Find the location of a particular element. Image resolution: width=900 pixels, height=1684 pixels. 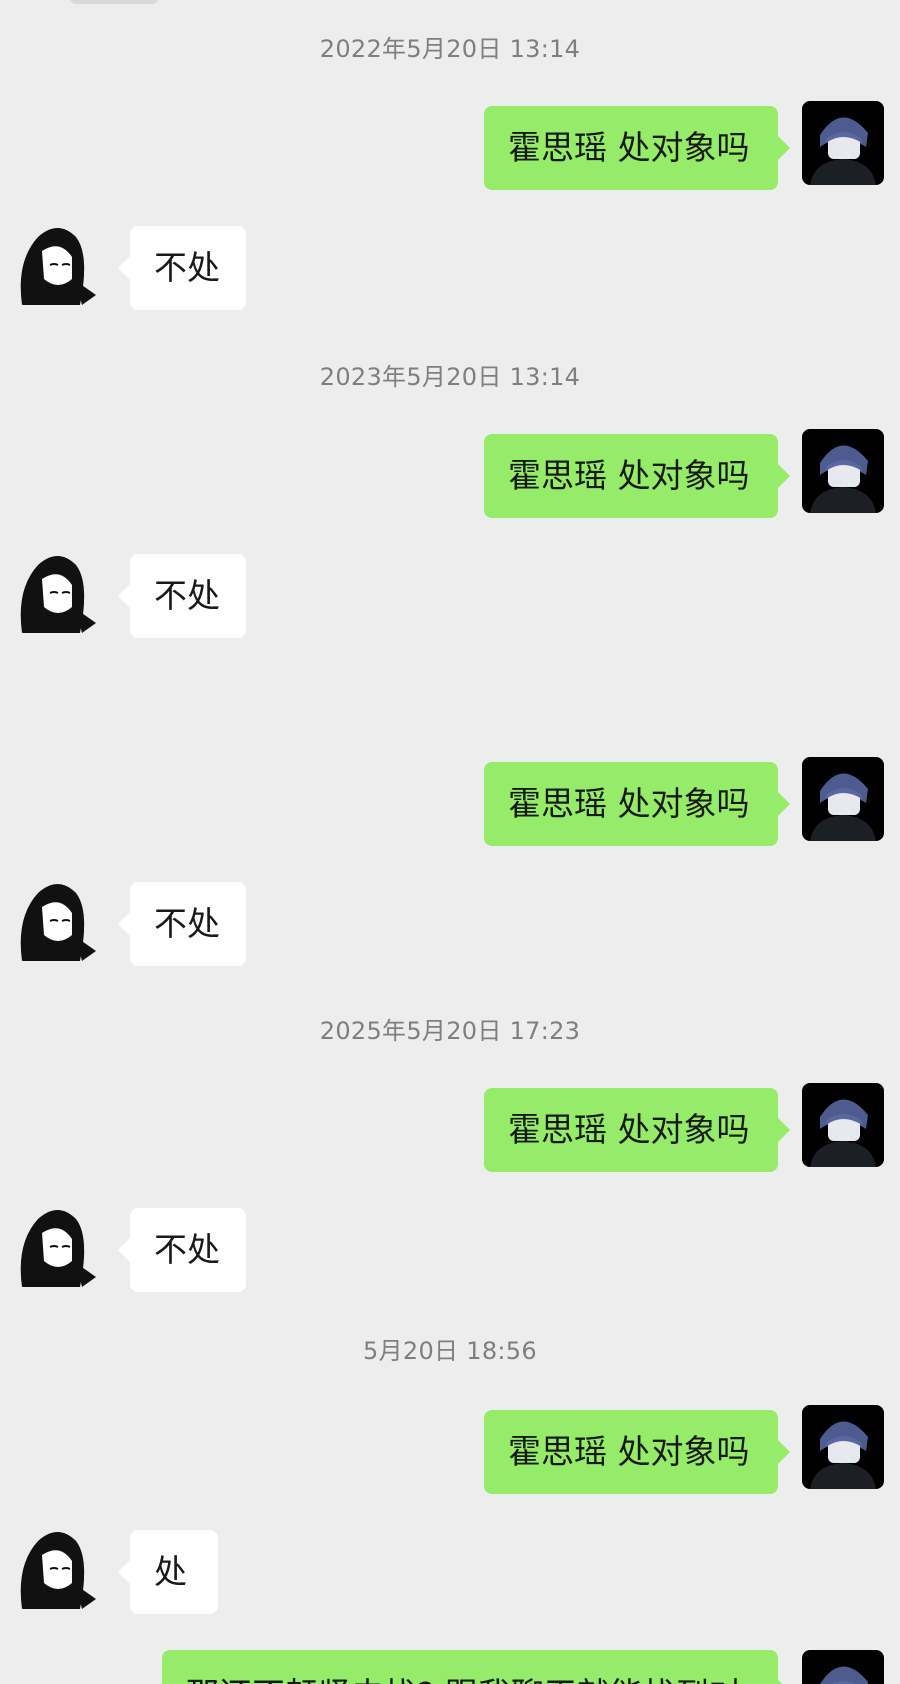

message-bubble-sent-5: 霍思瑶 处对象吗 is located at coordinates (637, 1452).